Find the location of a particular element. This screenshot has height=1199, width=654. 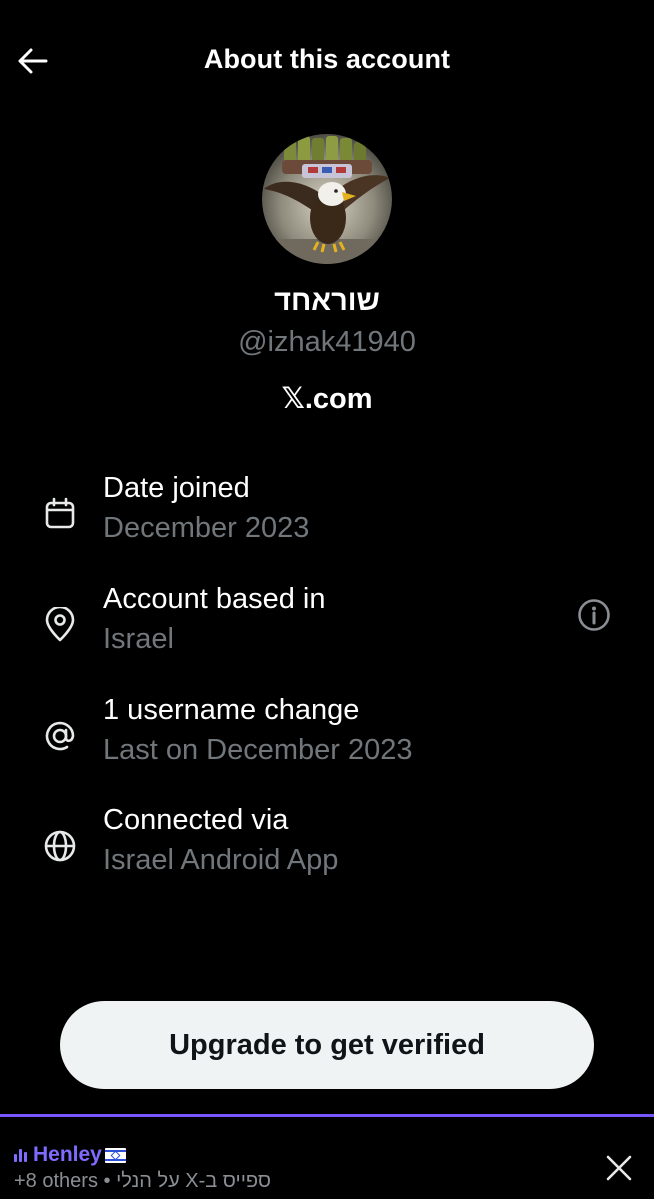

space-others-count: +8 others is located at coordinates (56, 1181).